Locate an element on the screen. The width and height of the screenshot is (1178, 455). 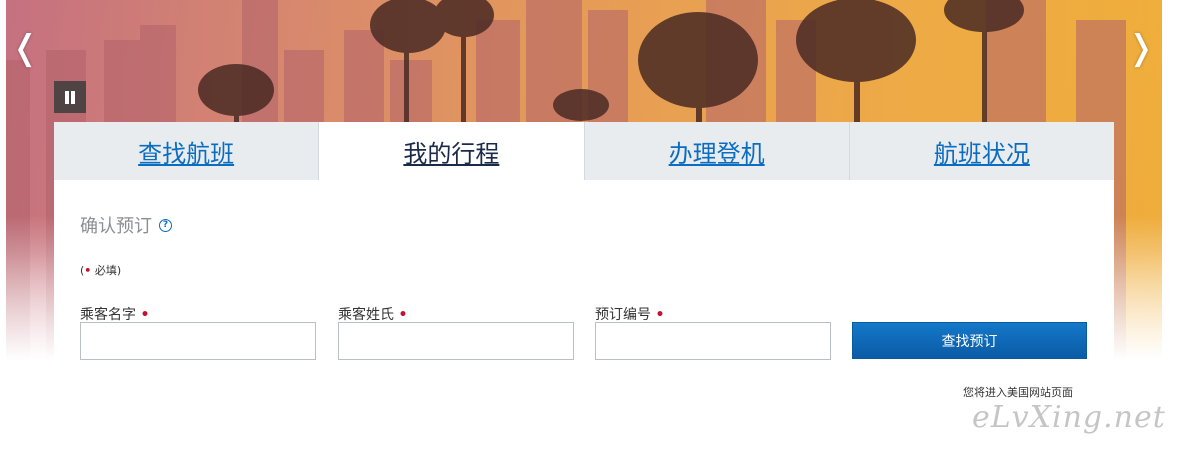
help-icon: ? is located at coordinates (165, 225).